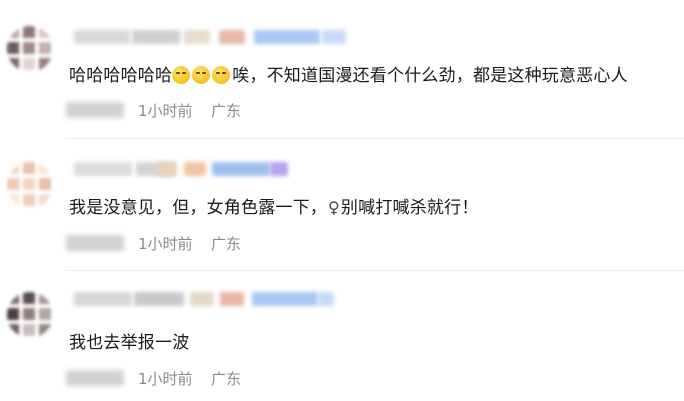 The height and width of the screenshot is (401, 684). I want to click on comment-text: 我是没意见，但，女角色露一下，♀别喊打喊杀就行！, so click(274, 205).